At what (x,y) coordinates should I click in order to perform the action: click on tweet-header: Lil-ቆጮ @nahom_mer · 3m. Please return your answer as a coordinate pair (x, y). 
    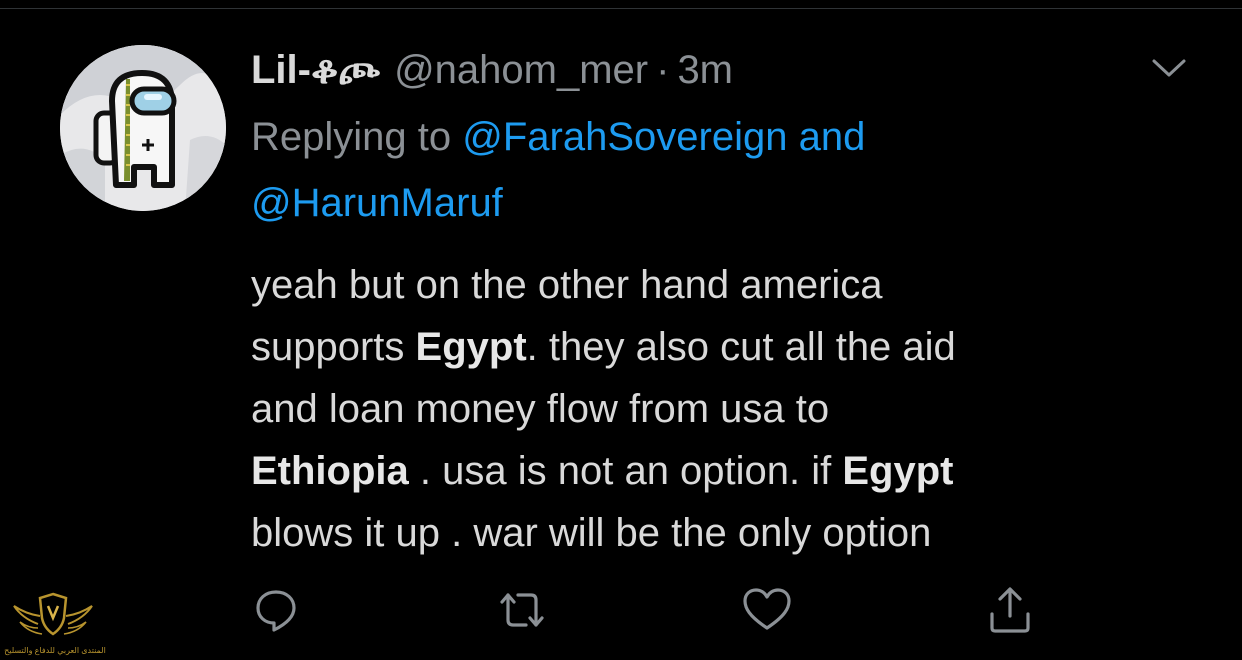
    Looking at the image, I should click on (492, 70).